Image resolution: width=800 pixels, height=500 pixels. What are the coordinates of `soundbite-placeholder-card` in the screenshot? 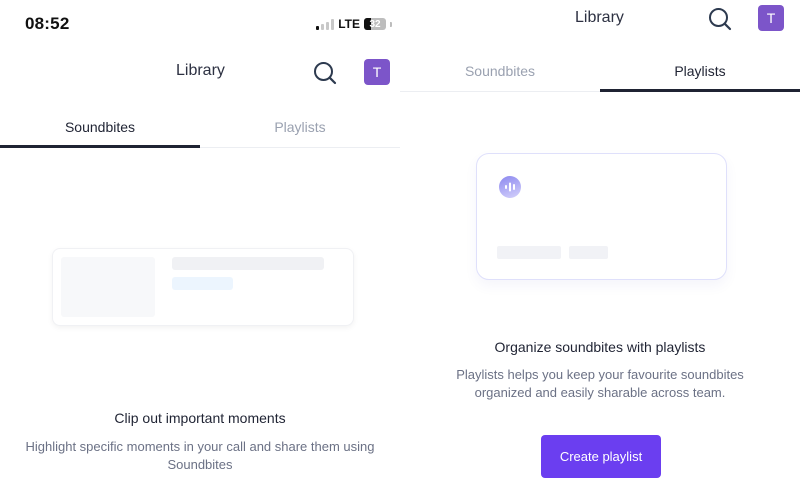 It's located at (203, 287).